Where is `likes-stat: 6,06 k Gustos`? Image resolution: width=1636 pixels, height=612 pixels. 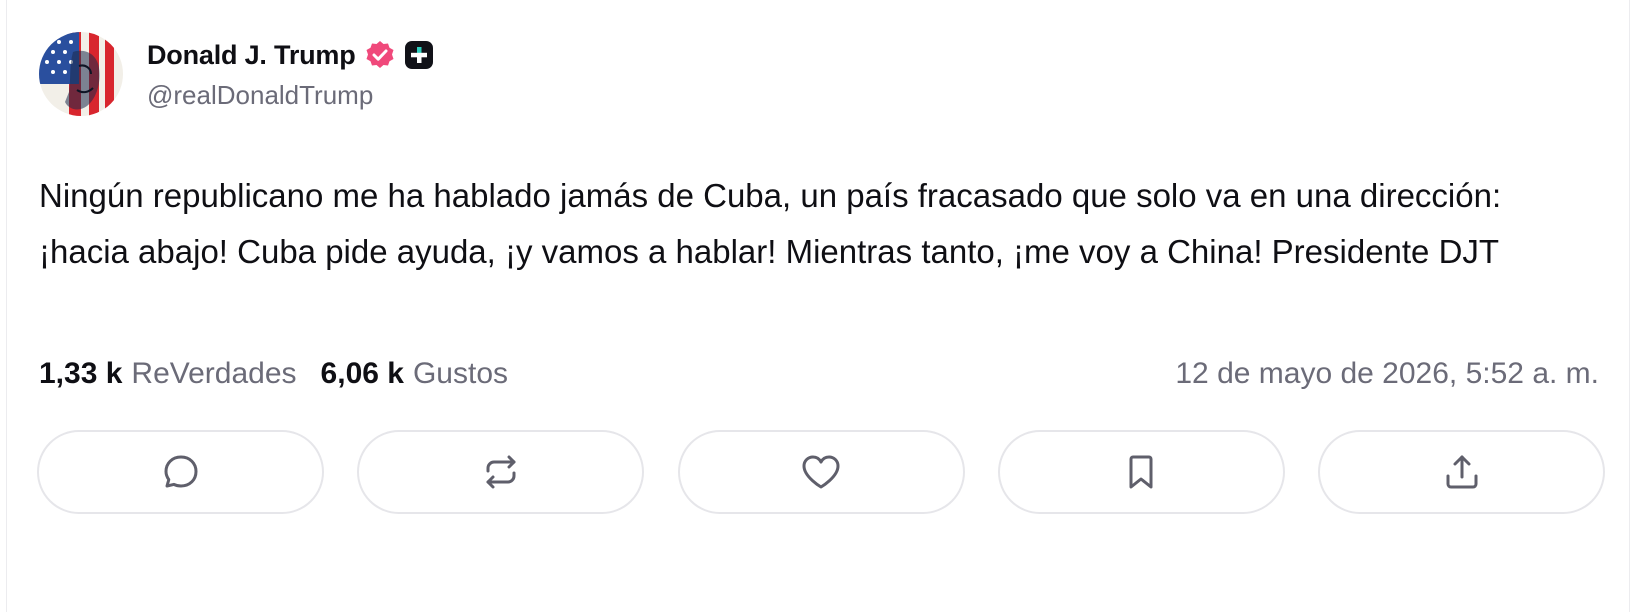
likes-stat: 6,06 k Gustos is located at coordinates (414, 374).